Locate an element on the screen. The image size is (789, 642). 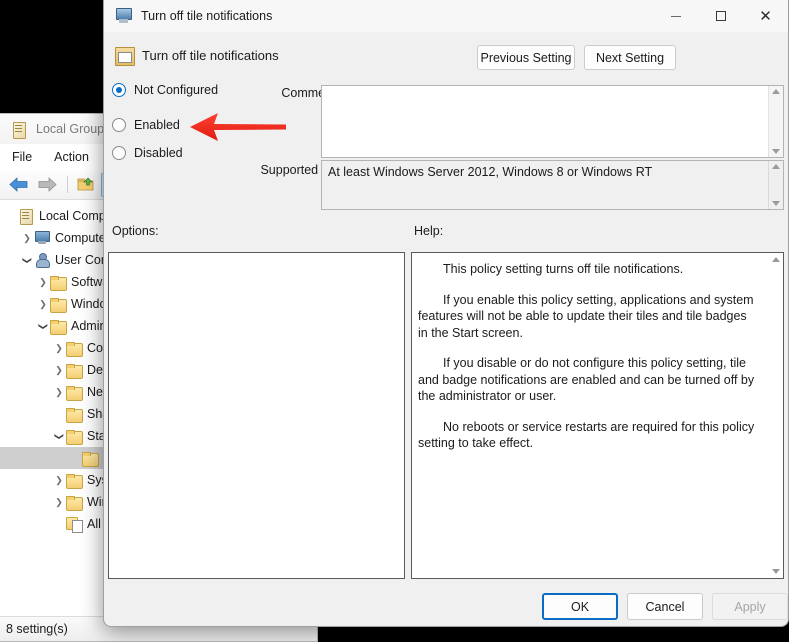
radio-enabled: Enabled is located at coordinates (146, 125).